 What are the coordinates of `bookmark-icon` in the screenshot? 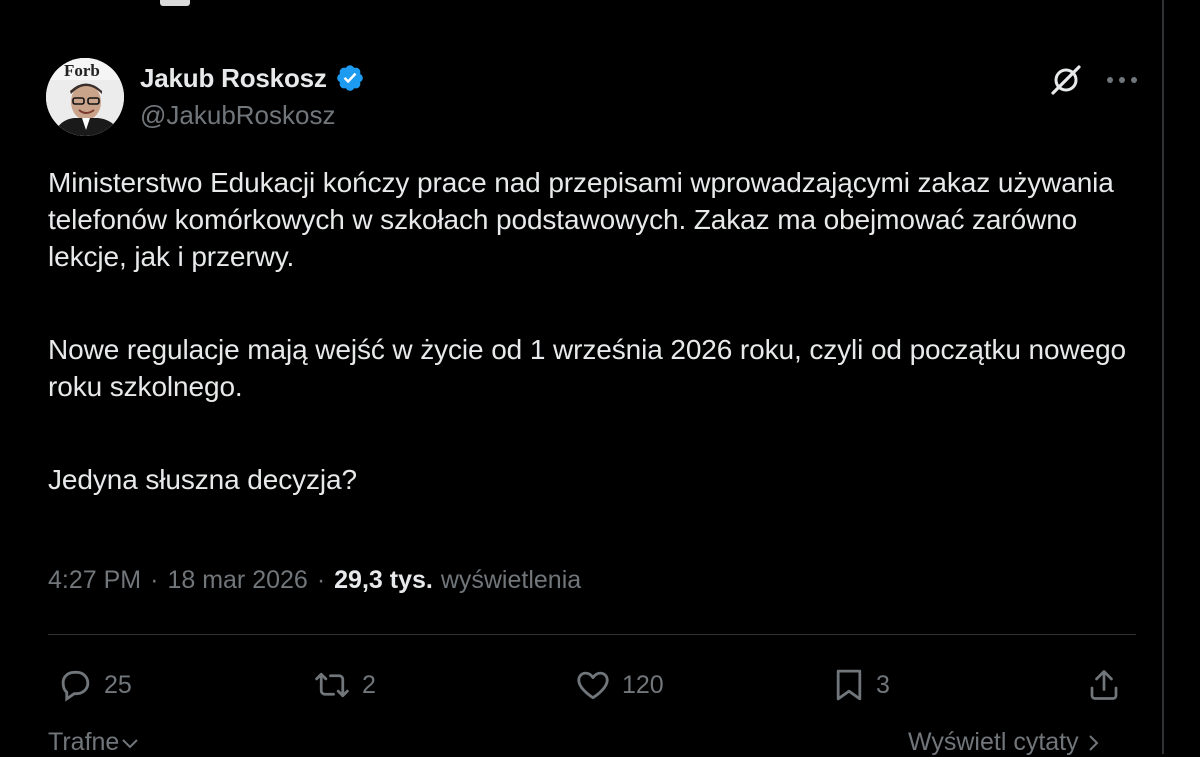 It's located at (849, 685).